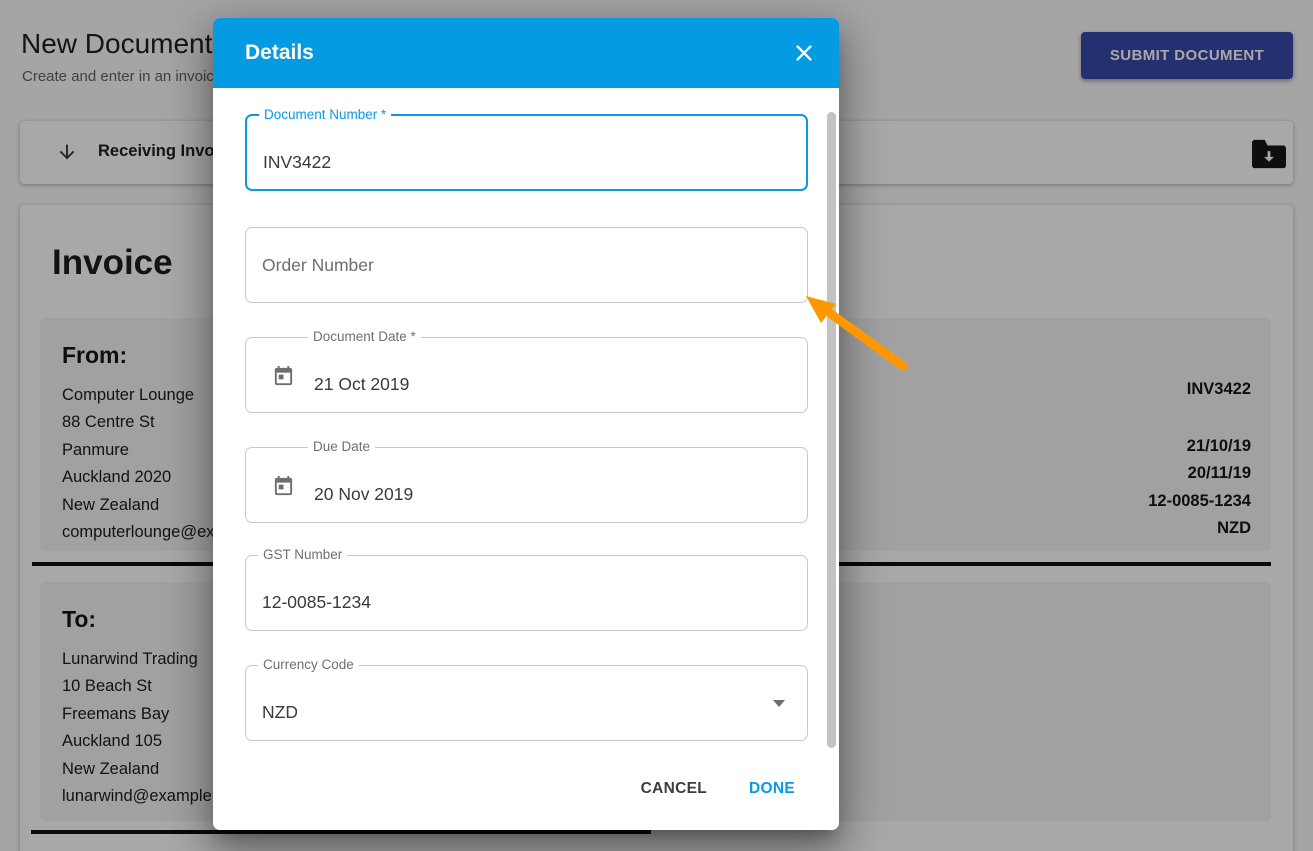 This screenshot has height=851, width=1313. Describe the element at coordinates (325, 114) in the screenshot. I see `document-number-label: Document Number *` at that location.